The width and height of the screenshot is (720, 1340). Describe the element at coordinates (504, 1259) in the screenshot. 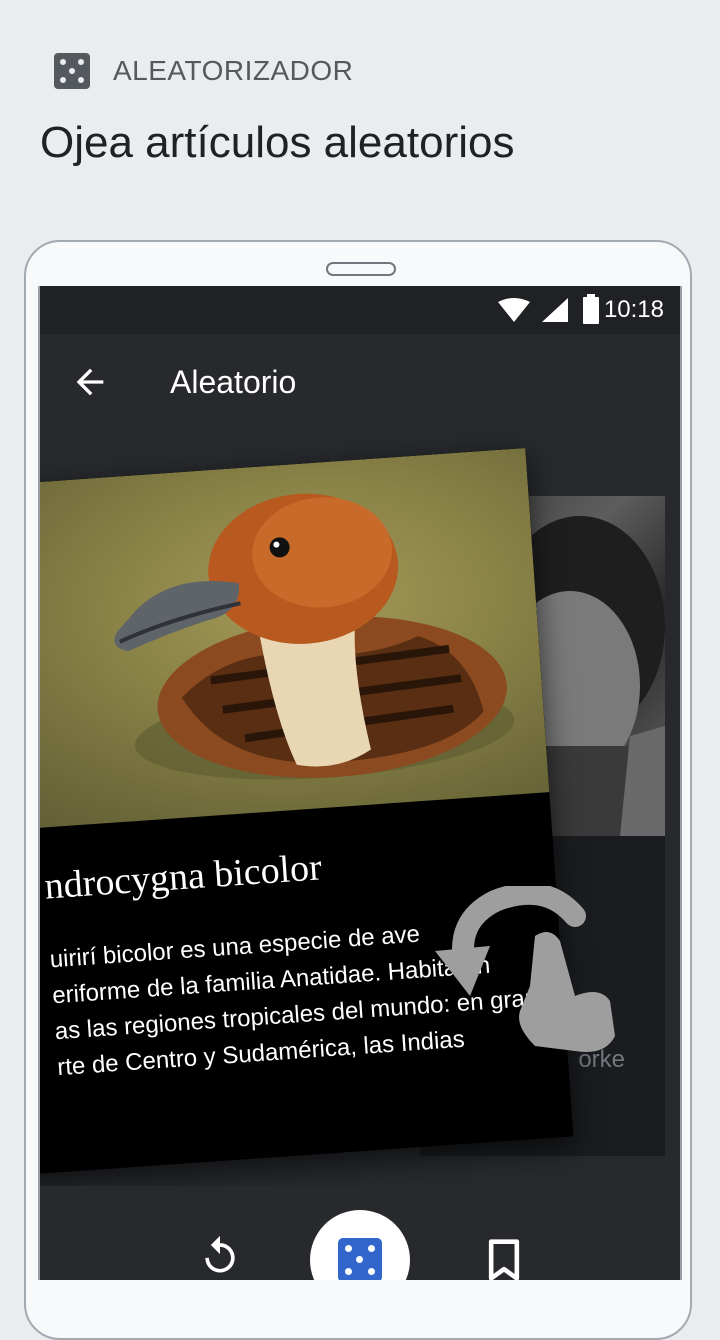

I see `bookmark-icon` at that location.